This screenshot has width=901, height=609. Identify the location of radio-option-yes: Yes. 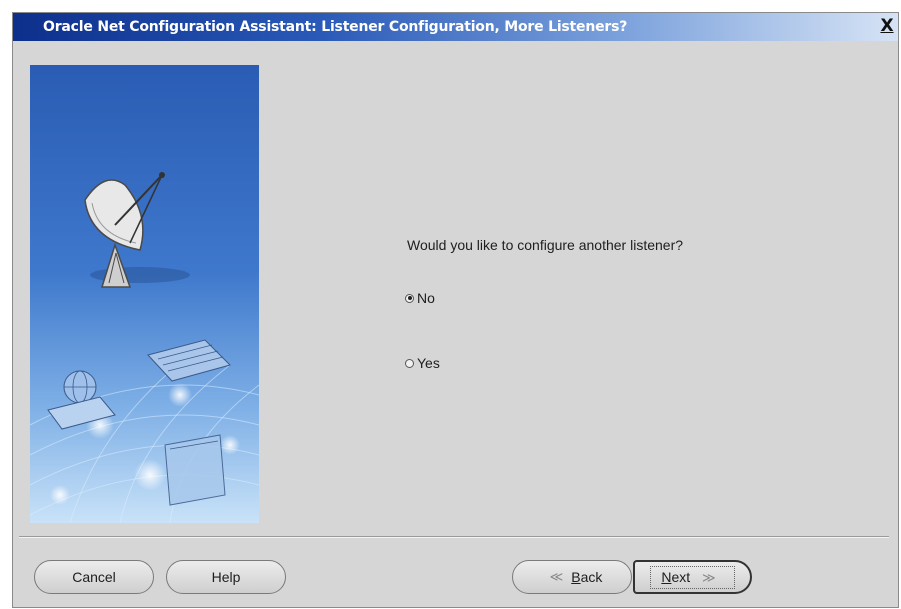
(422, 363).